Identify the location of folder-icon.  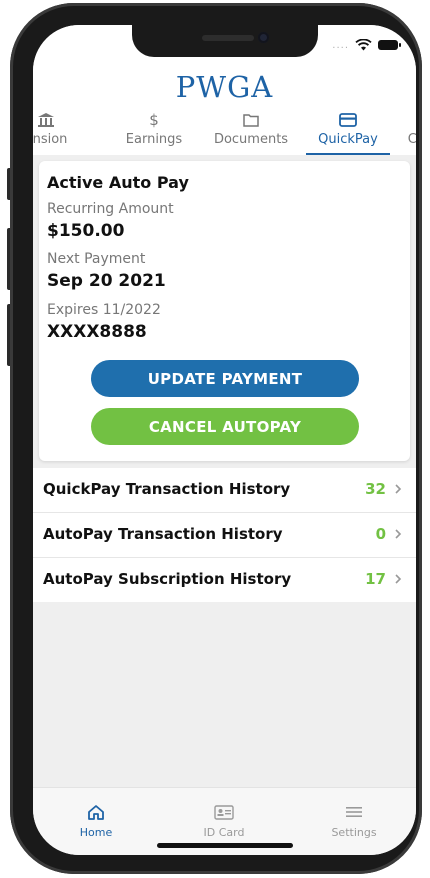
(251, 120).